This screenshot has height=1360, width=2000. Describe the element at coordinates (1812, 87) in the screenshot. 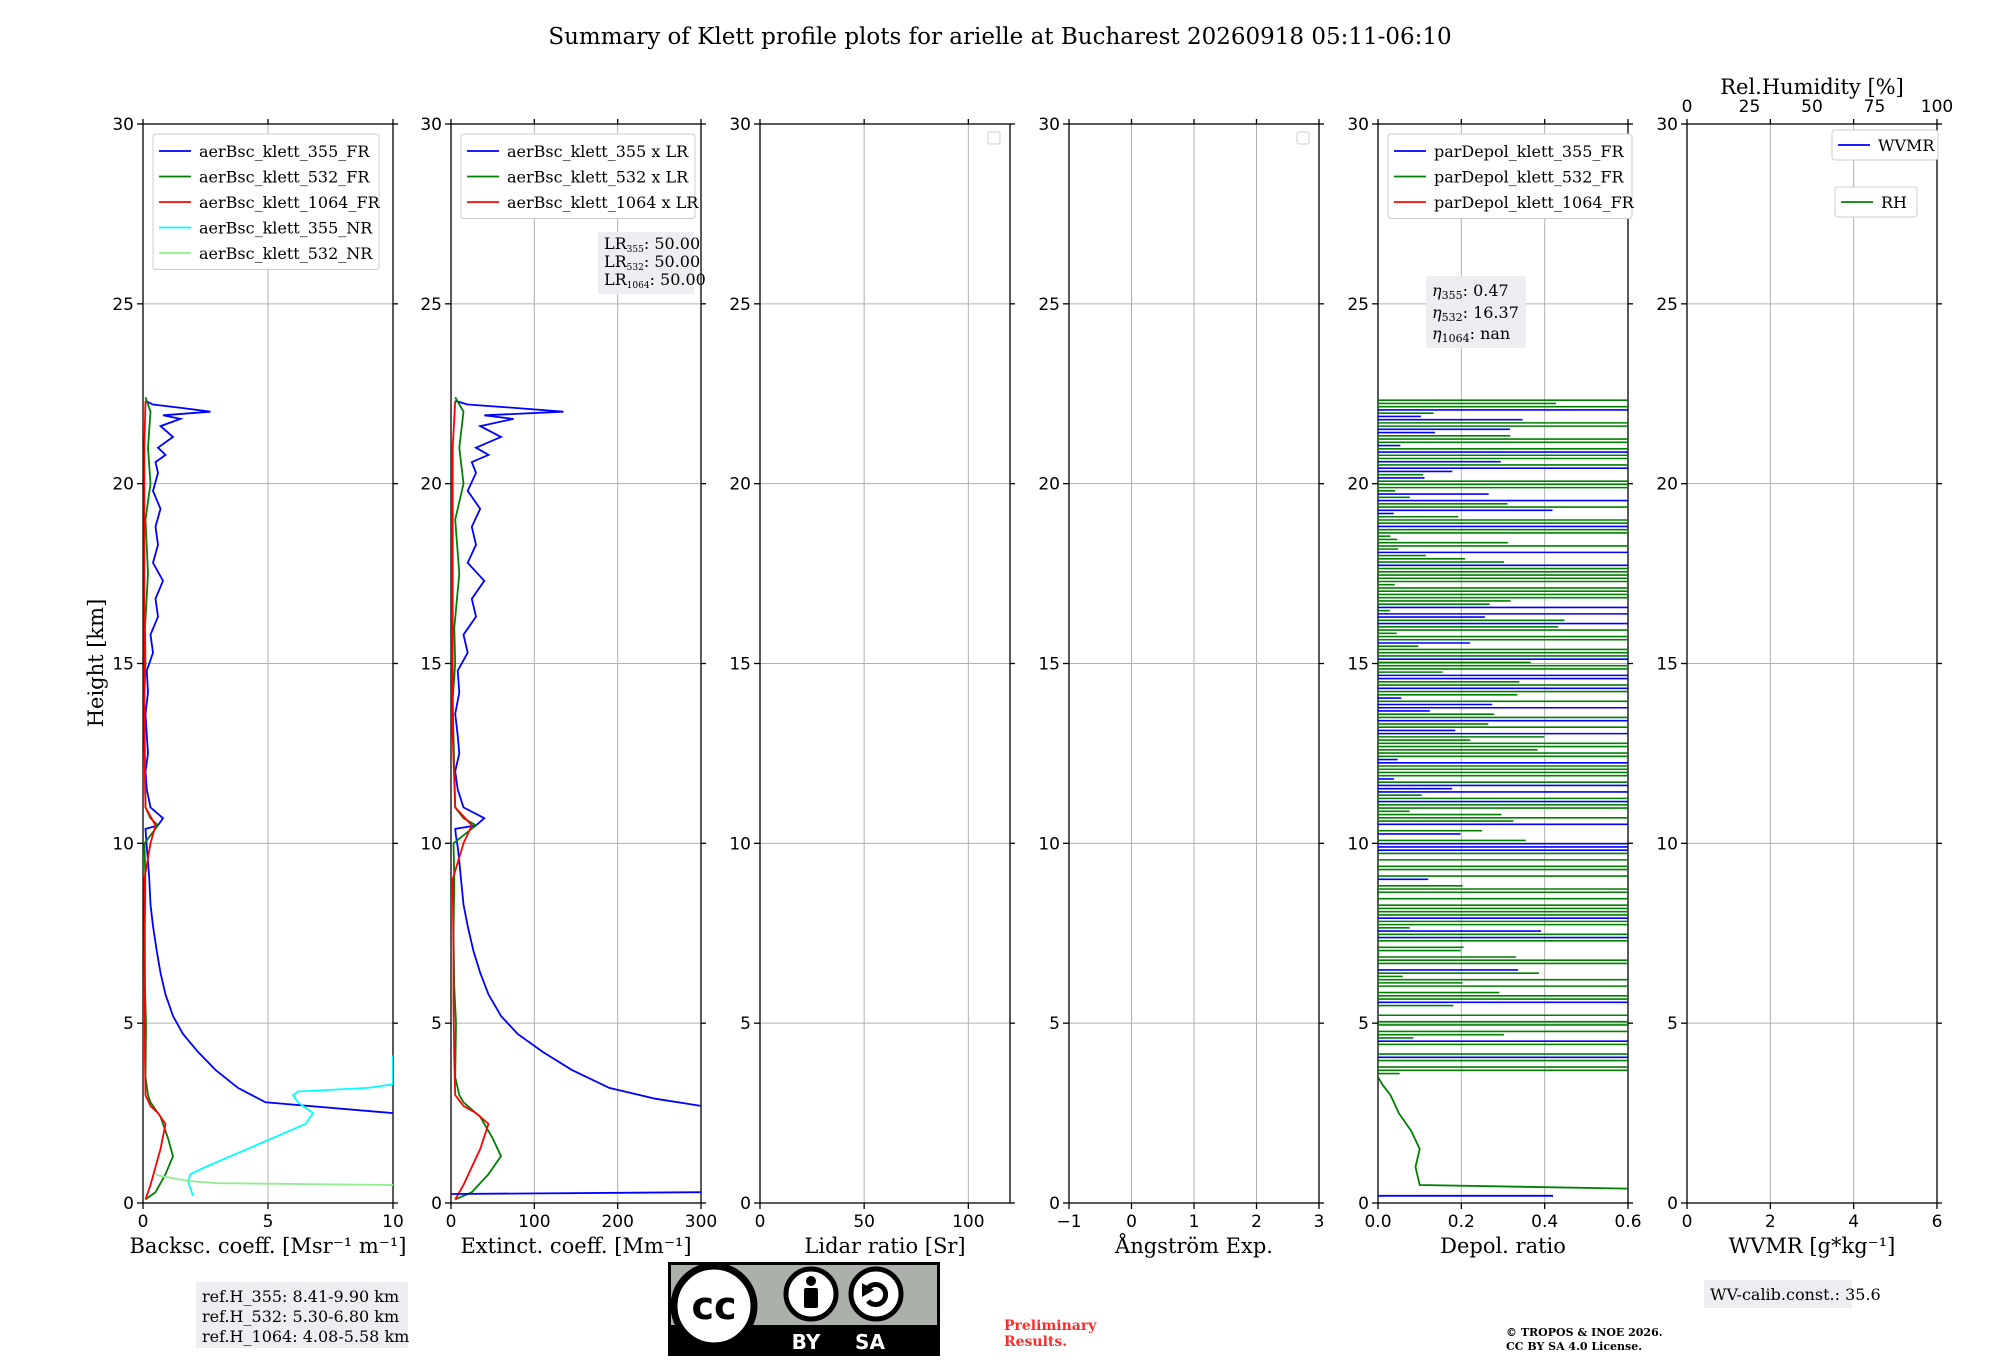

I see `top-x-axis-label: Rel.Humidity [%]` at that location.